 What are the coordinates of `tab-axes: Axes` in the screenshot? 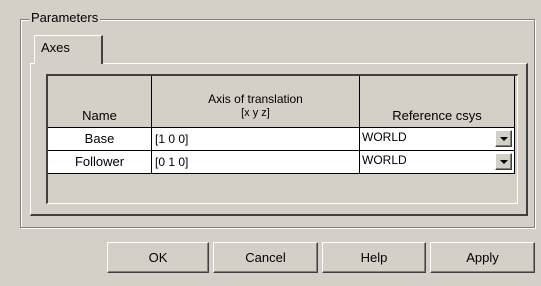 It's located at (68, 49).